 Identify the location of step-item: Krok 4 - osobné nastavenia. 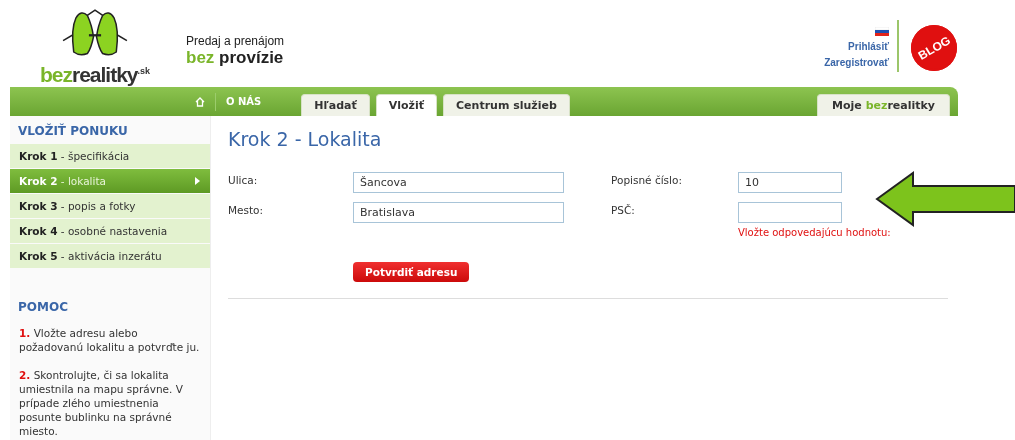
(110, 231).